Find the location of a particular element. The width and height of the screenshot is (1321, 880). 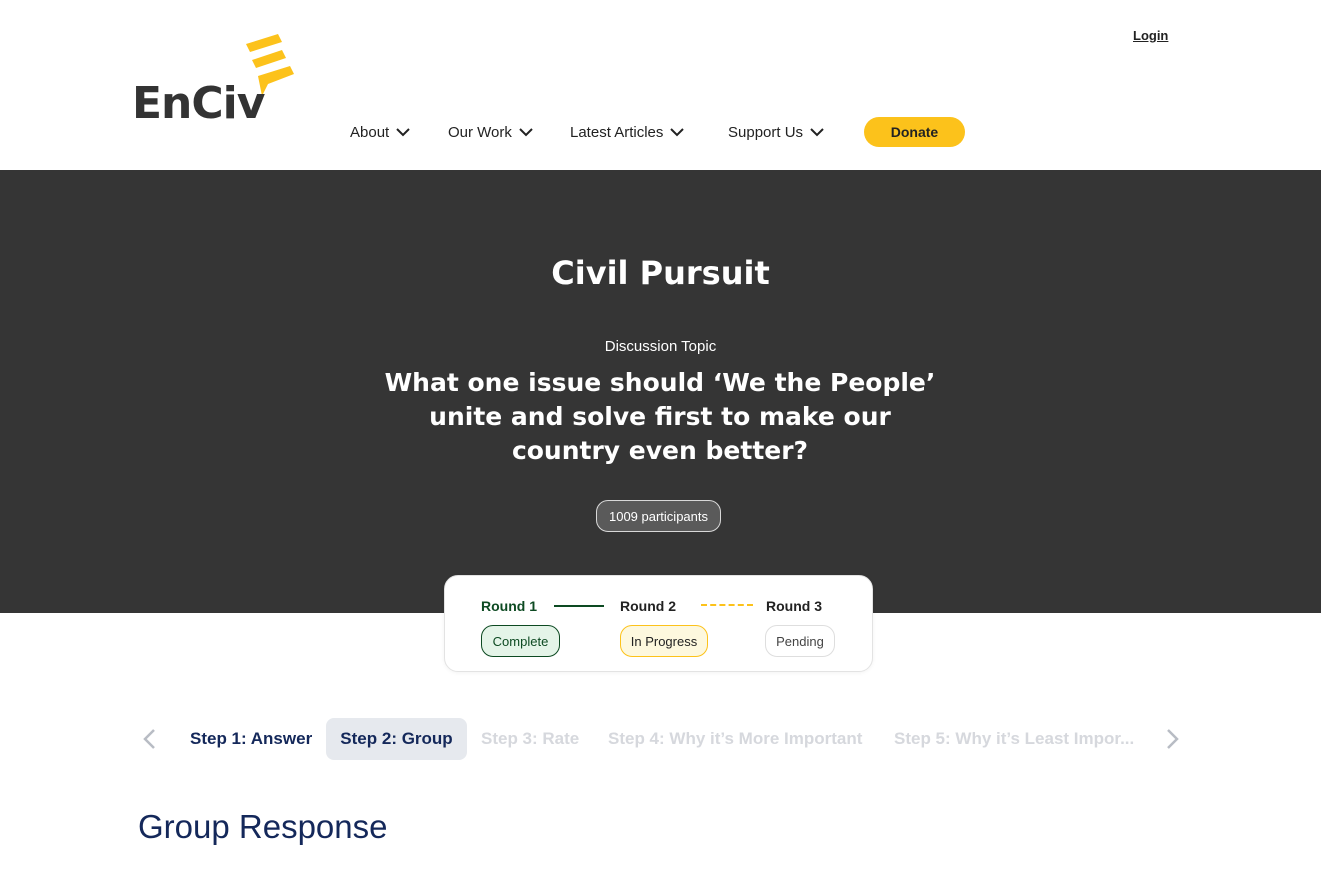

nav-item-support-us: Support Us is located at coordinates (796, 132).